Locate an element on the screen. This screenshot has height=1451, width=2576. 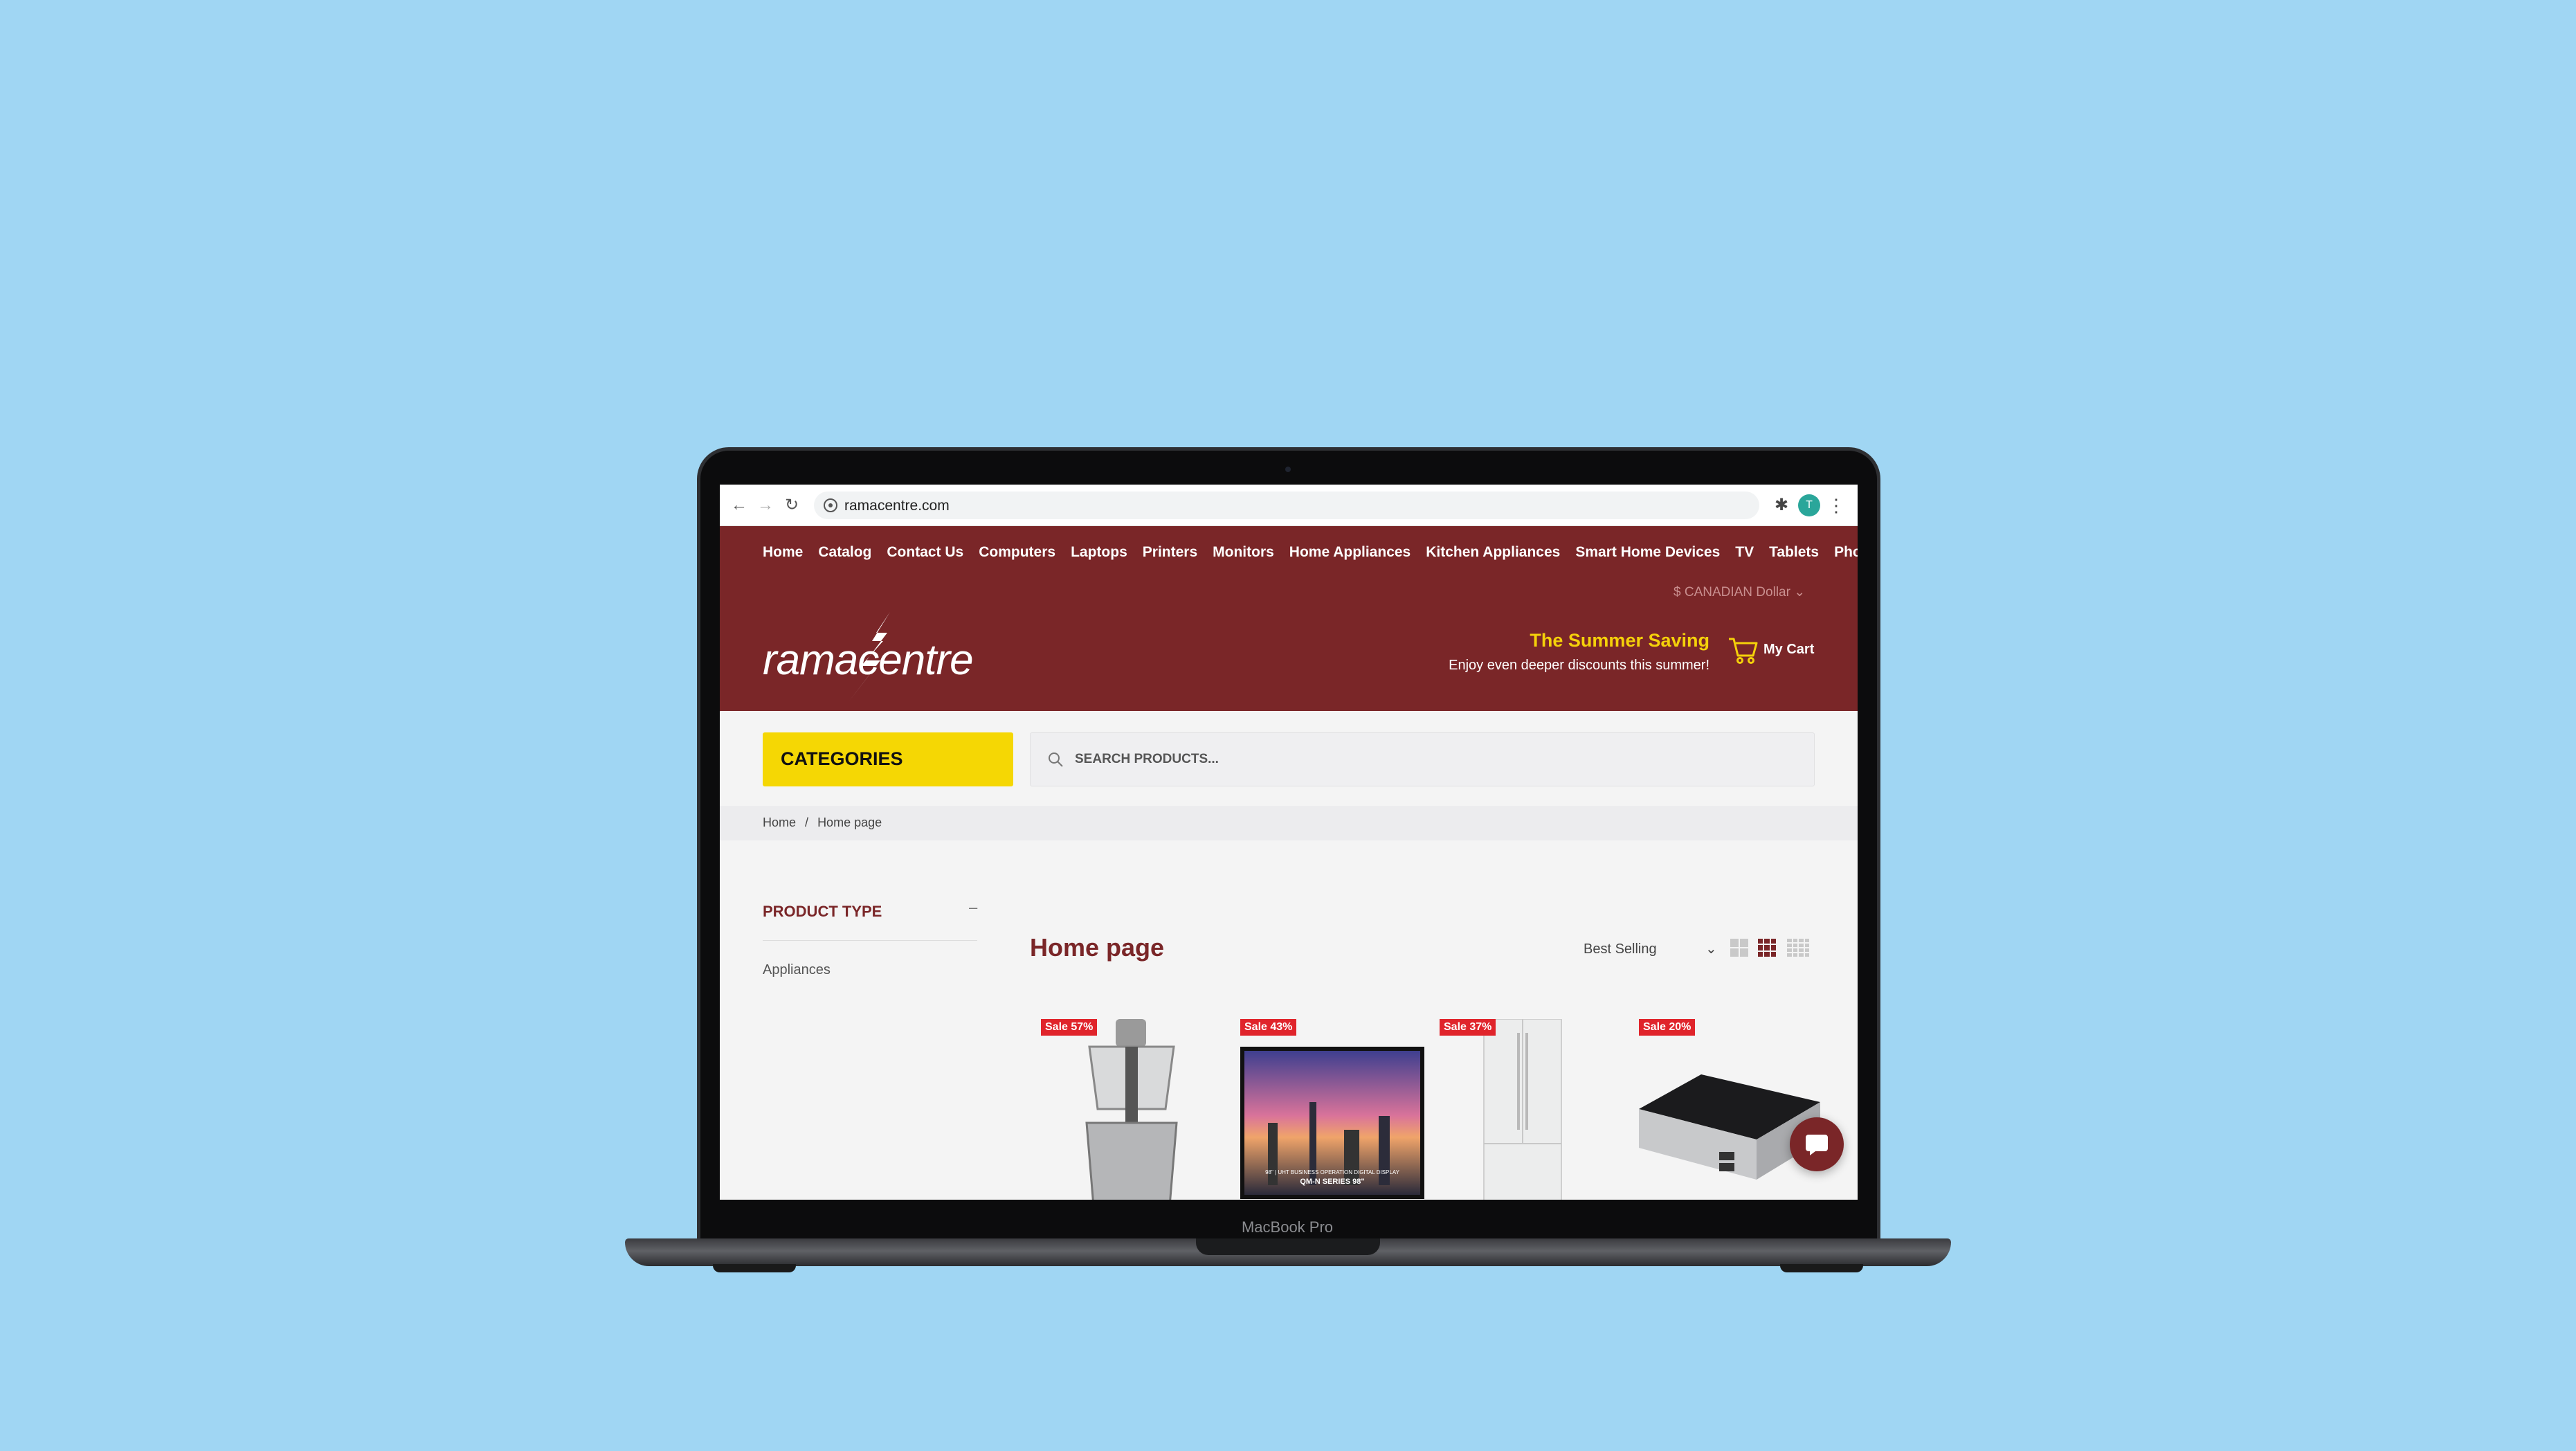
browser-toolbar: ← → ↻ ramacentre.com ✱ T ⋮ is located at coordinates (1289, 505).